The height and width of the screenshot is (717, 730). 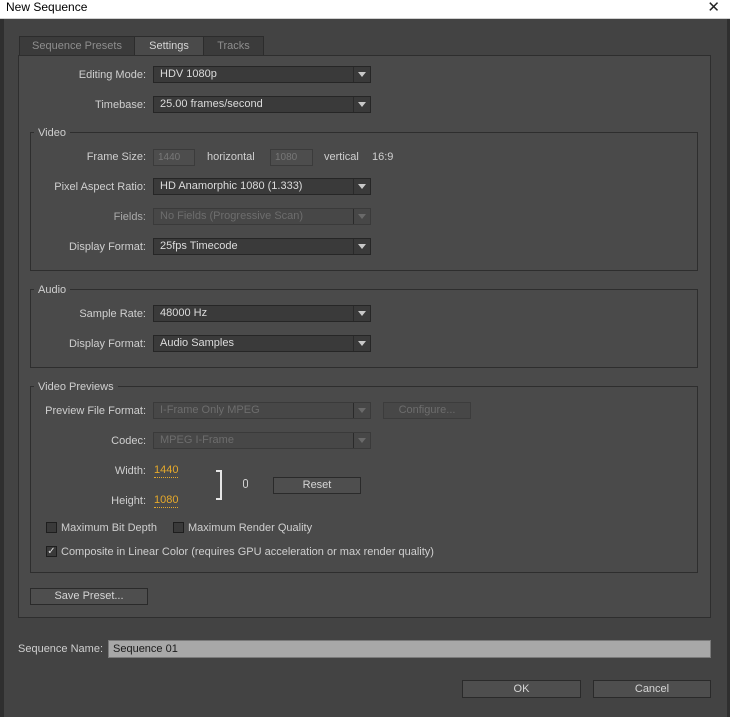 What do you see at coordinates (129, 217) in the screenshot?
I see `fields-label: Fields:` at bounding box center [129, 217].